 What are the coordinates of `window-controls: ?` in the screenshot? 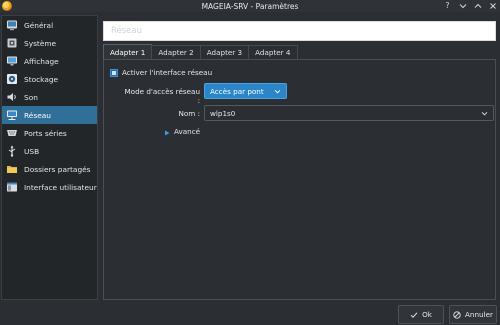 It's located at (470, 6).